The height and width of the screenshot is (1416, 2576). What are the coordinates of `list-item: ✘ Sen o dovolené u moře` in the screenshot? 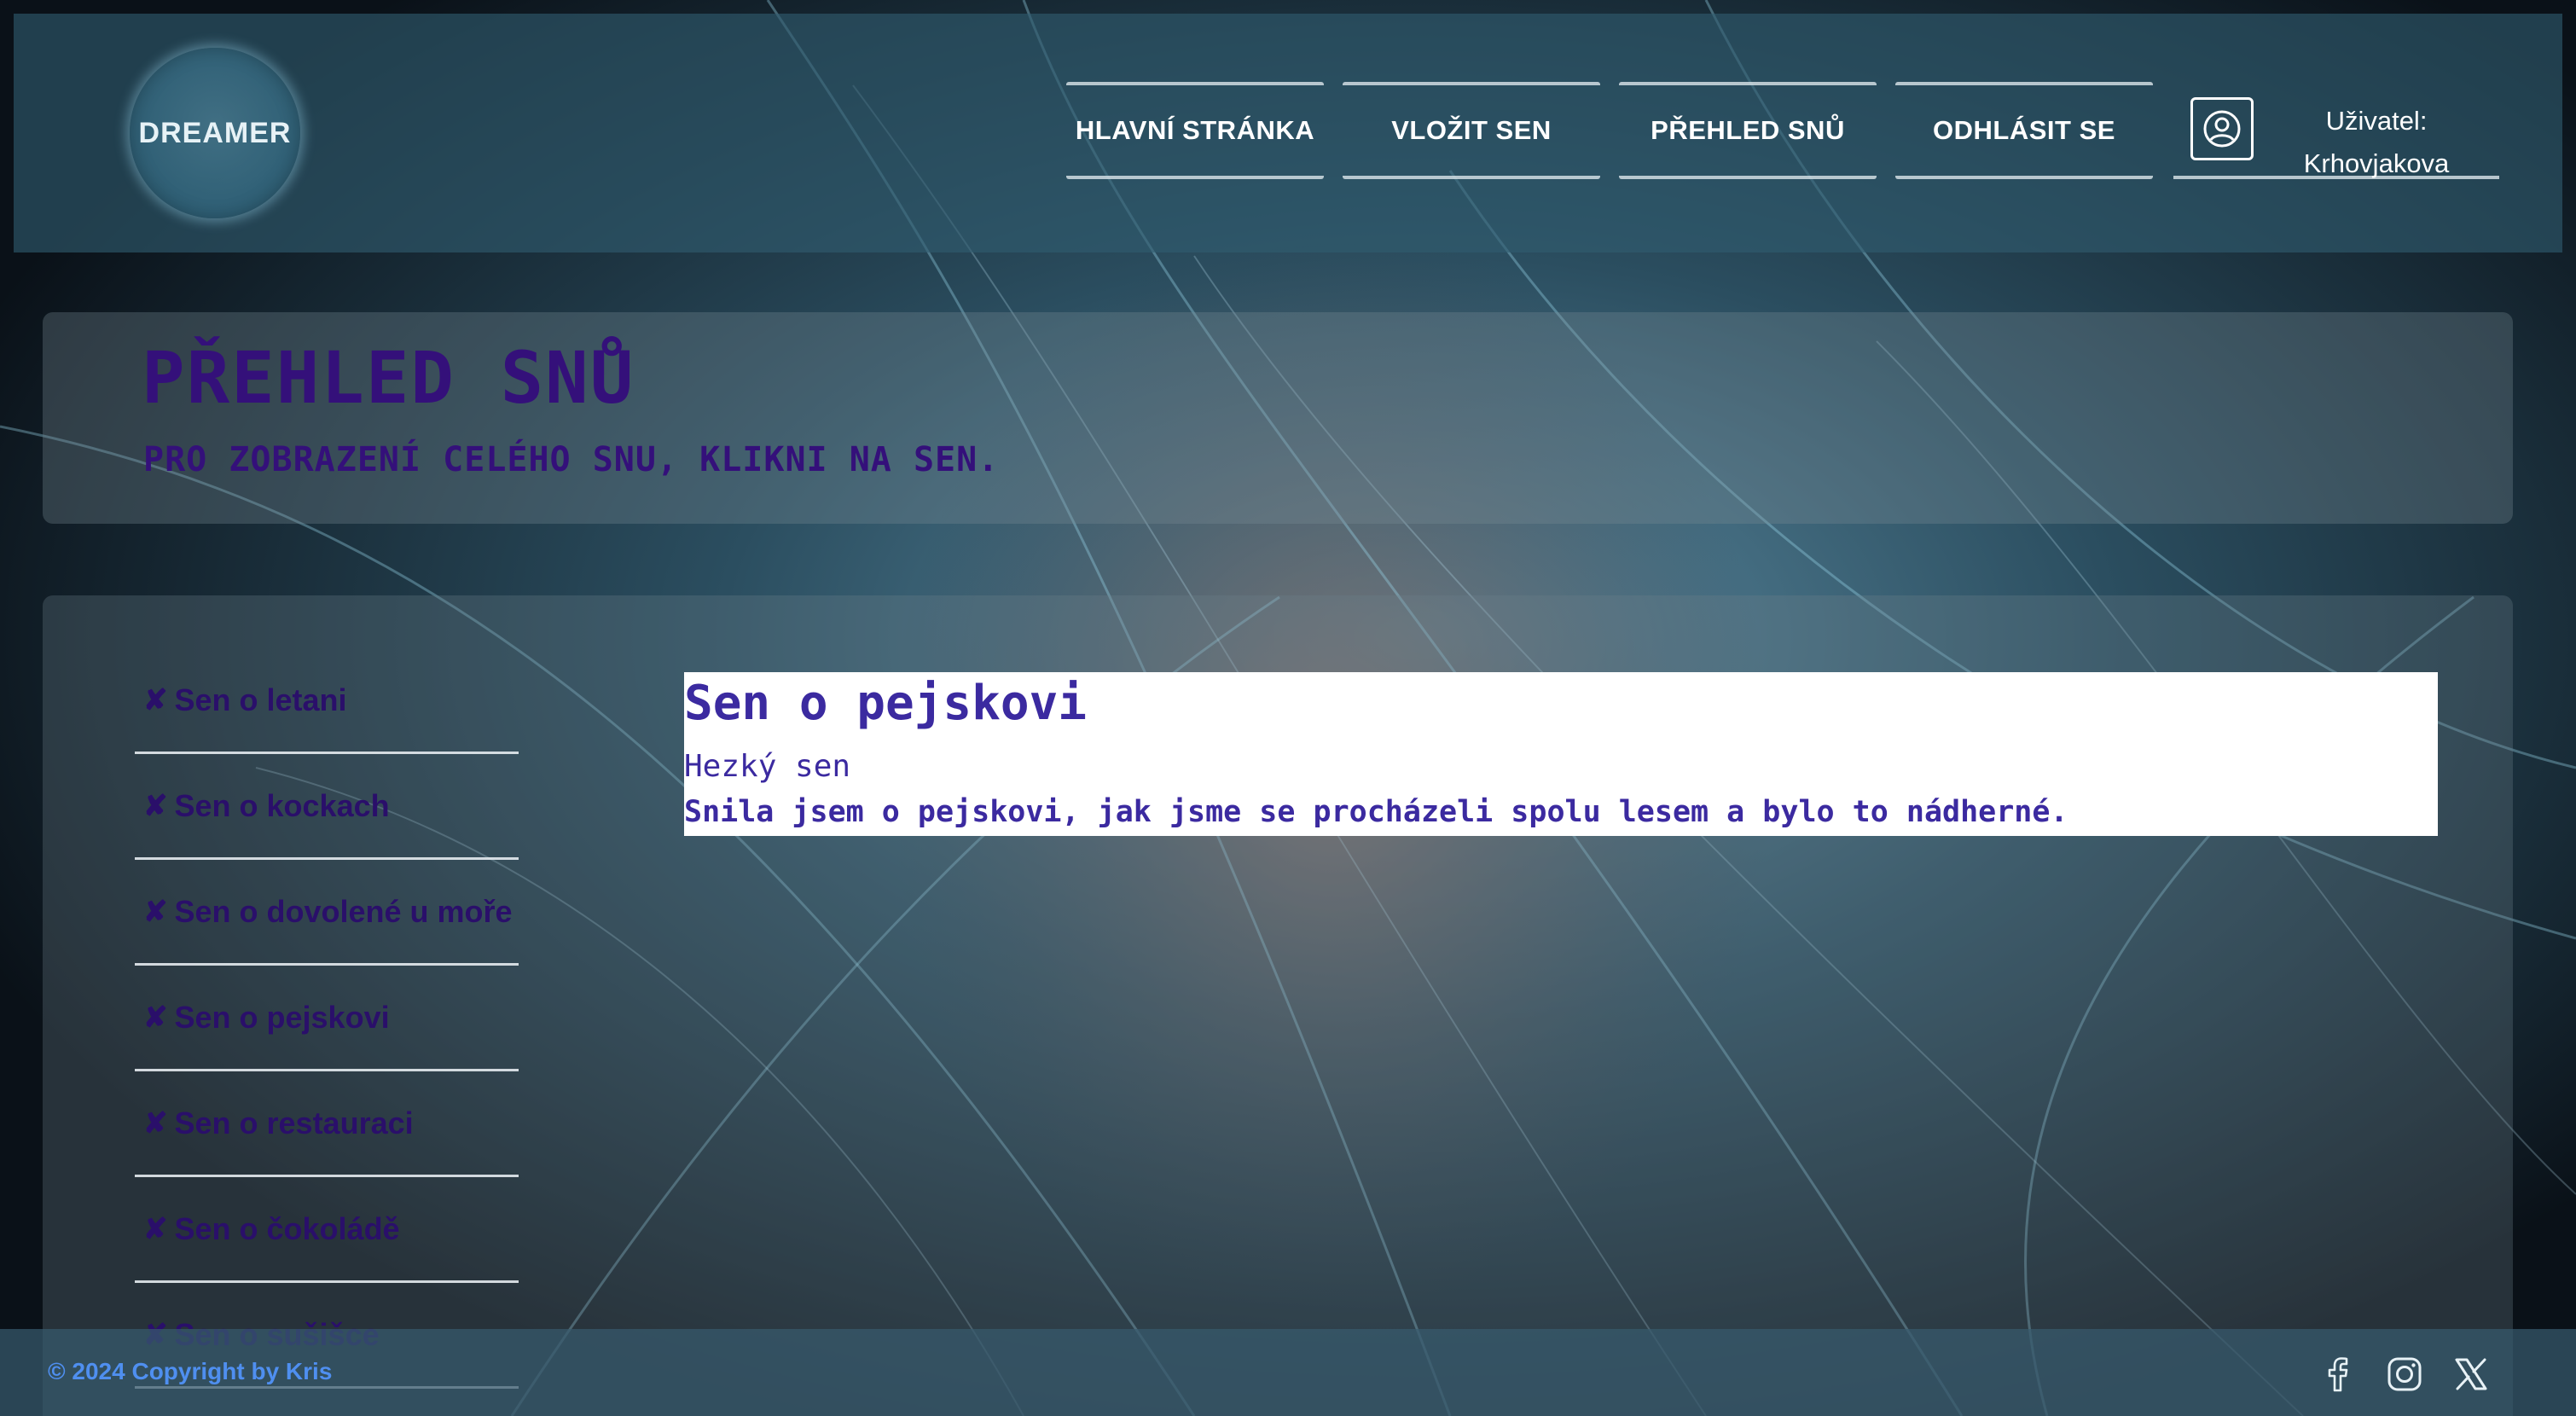 It's located at (327, 913).